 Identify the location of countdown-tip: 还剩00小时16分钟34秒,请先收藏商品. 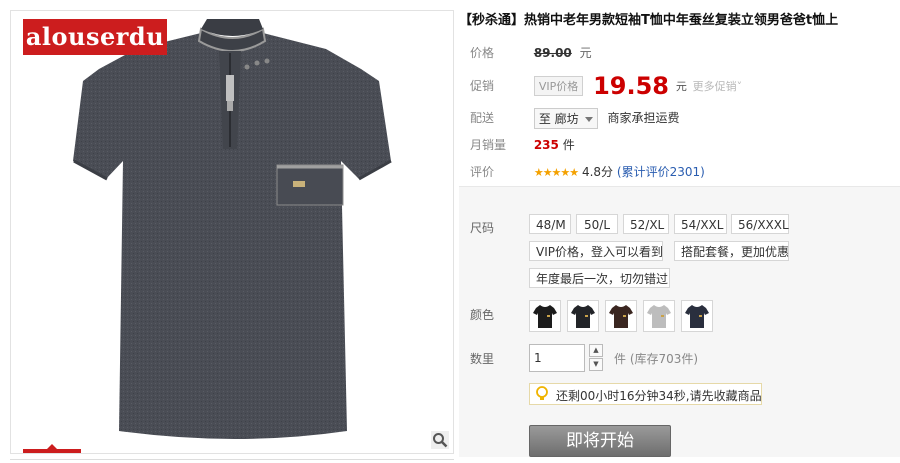
(645, 394).